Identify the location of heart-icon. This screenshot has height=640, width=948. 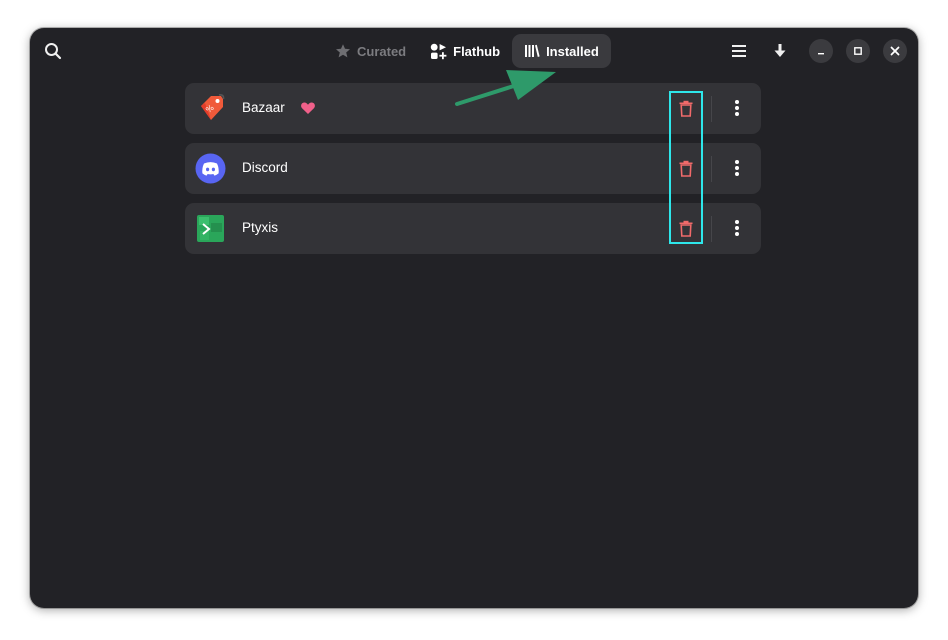
(308, 108).